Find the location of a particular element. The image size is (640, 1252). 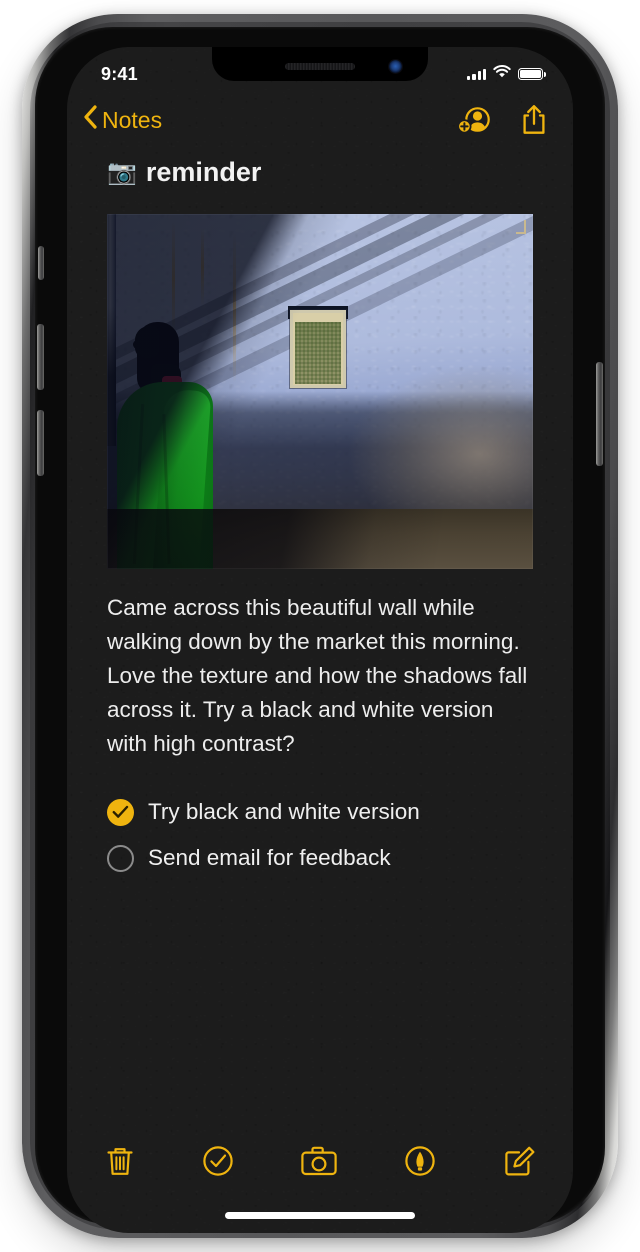

chevron-left-icon is located at coordinates (90, 120).